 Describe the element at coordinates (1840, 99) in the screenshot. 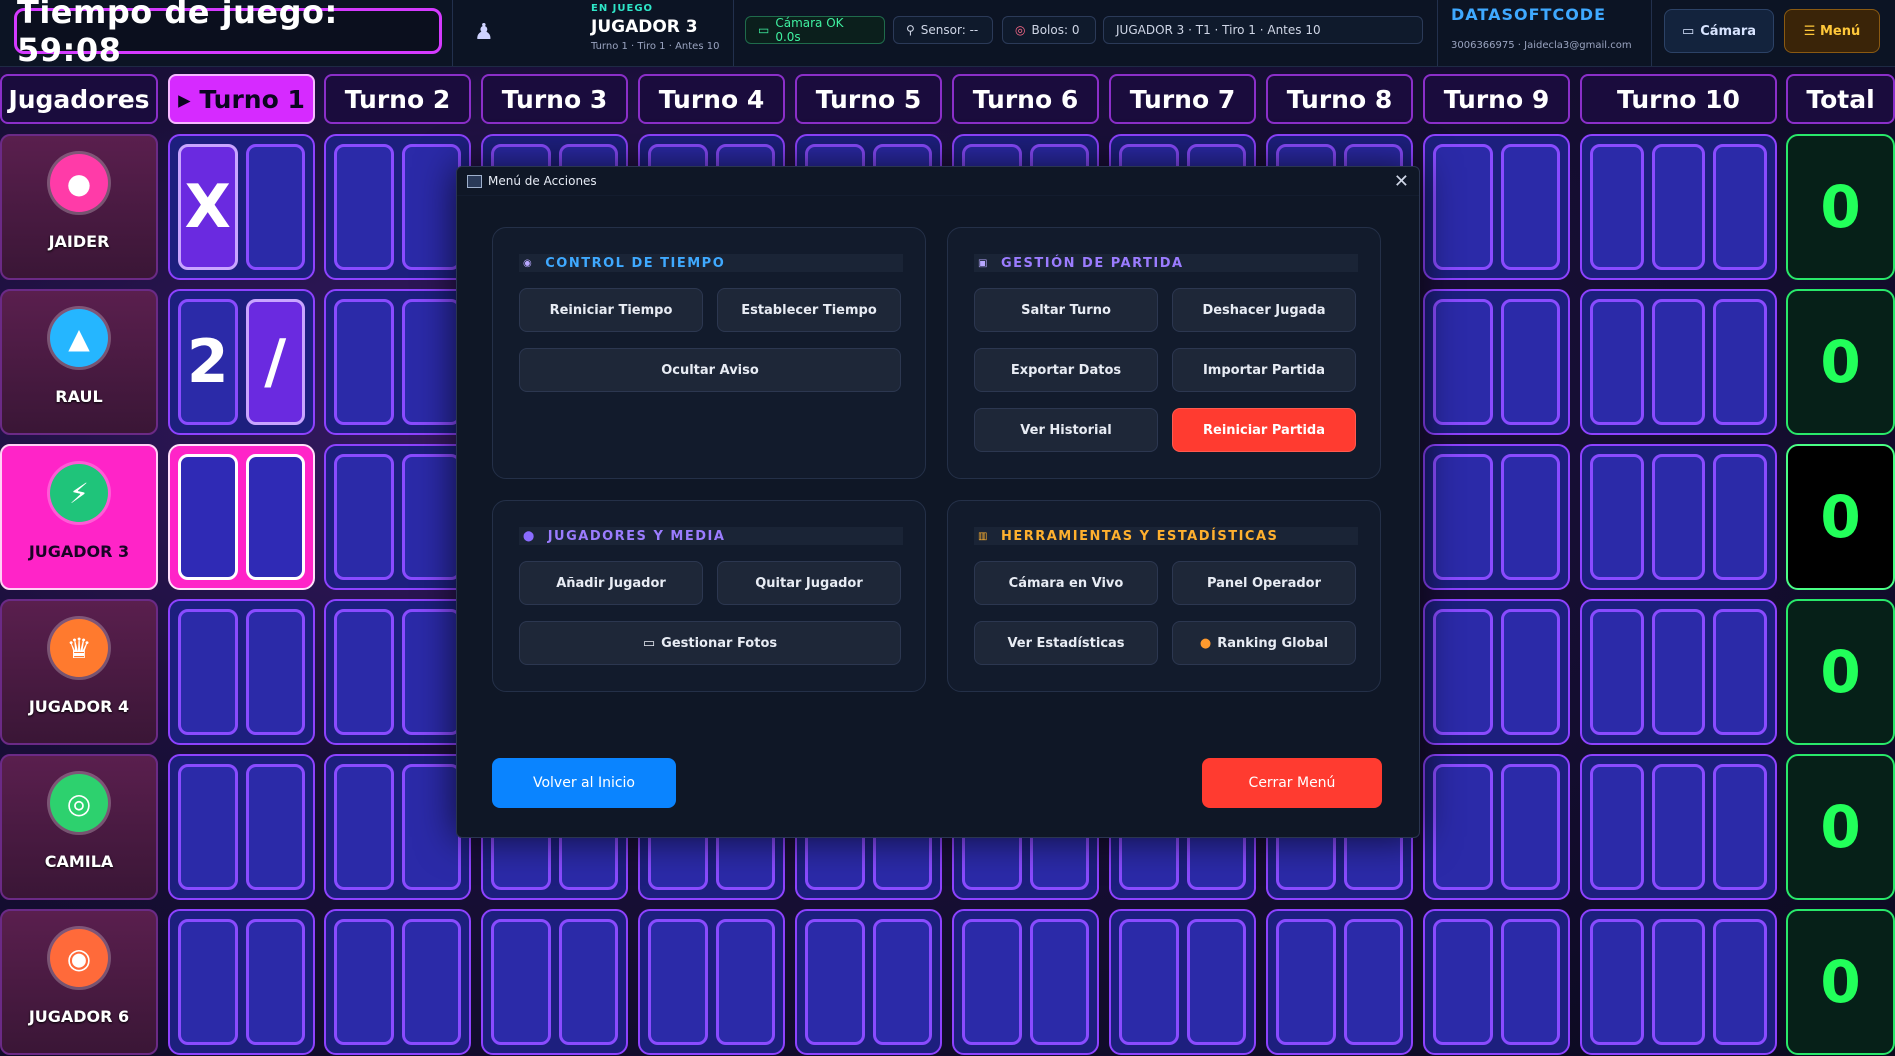

I see `total-header: Total` at that location.